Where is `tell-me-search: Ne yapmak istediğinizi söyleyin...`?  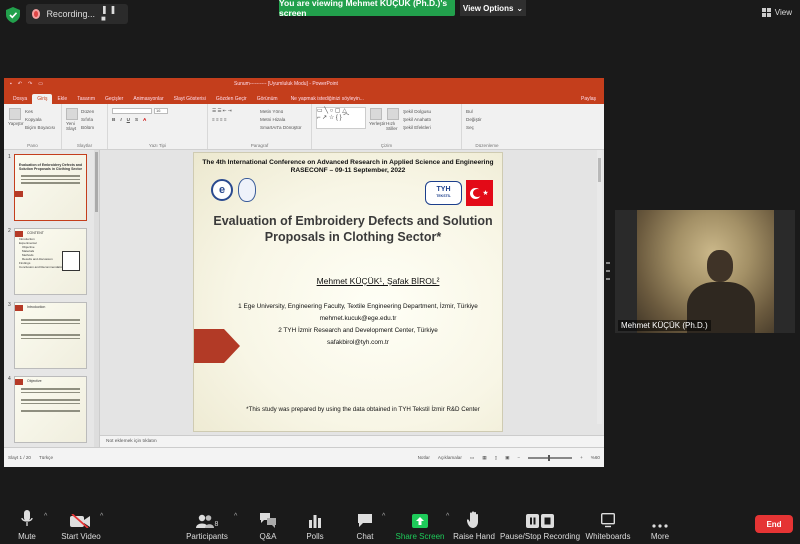
tell-me-search: Ne yapmak istediğinizi söyleyin... is located at coordinates (327, 99).